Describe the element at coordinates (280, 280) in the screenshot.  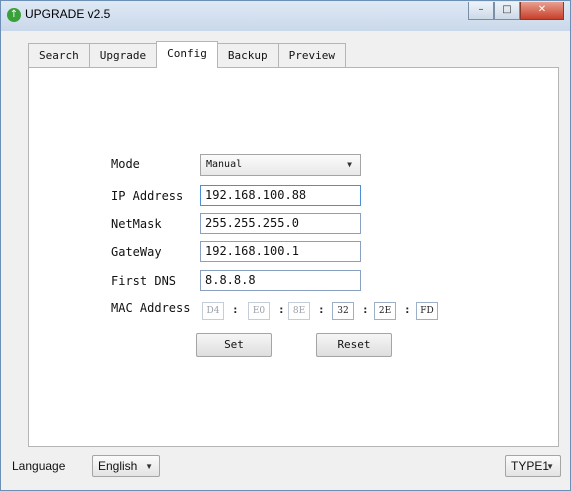
I see `first-dns-field: 8.8.8.8` at that location.